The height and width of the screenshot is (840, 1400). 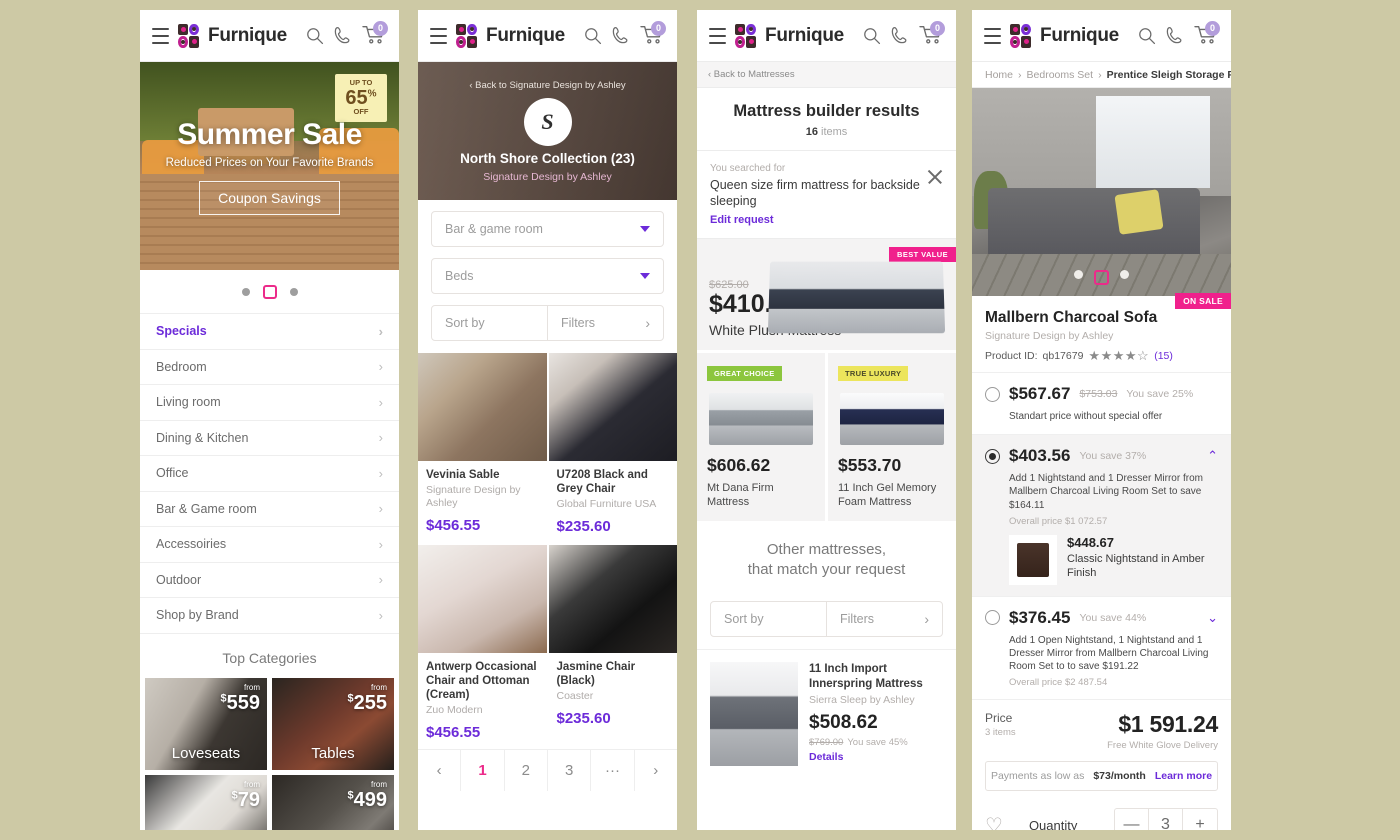 What do you see at coordinates (992, 394) in the screenshot?
I see `radio-standard` at bounding box center [992, 394].